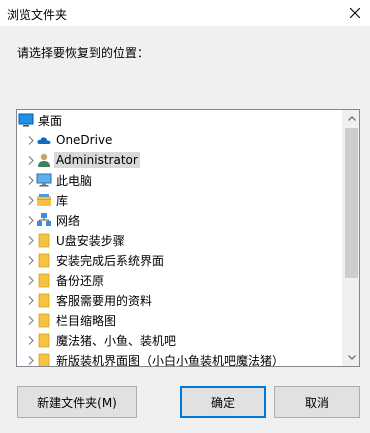 This screenshot has width=370, height=433. Describe the element at coordinates (84, 140) in the screenshot. I see `tree-item-label: OneDrive` at that location.